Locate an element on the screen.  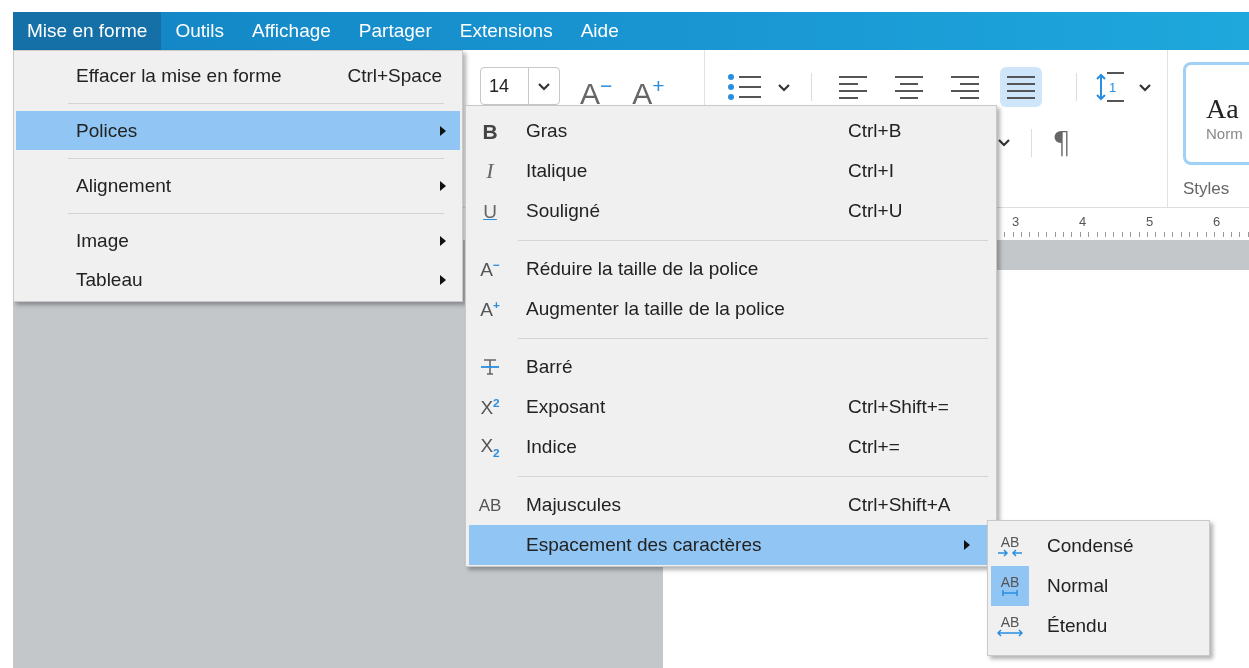
justify-icon is located at coordinates (1021, 87).